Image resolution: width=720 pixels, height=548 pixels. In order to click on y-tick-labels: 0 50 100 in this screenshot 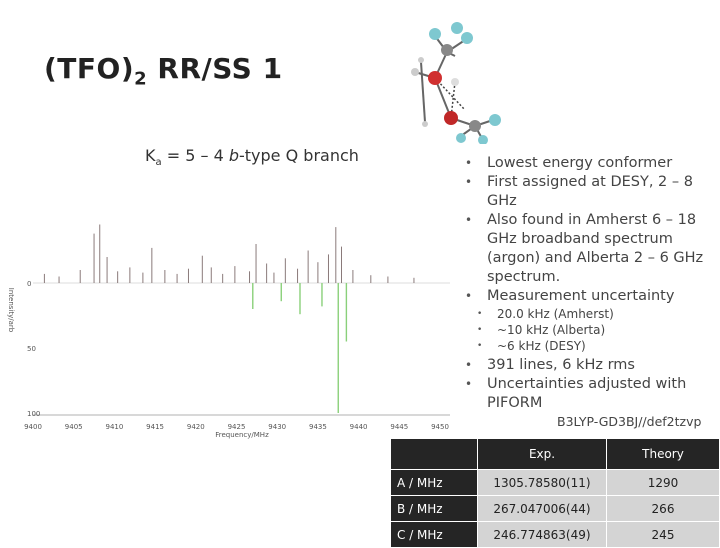, I will do `click(33, 349)`.